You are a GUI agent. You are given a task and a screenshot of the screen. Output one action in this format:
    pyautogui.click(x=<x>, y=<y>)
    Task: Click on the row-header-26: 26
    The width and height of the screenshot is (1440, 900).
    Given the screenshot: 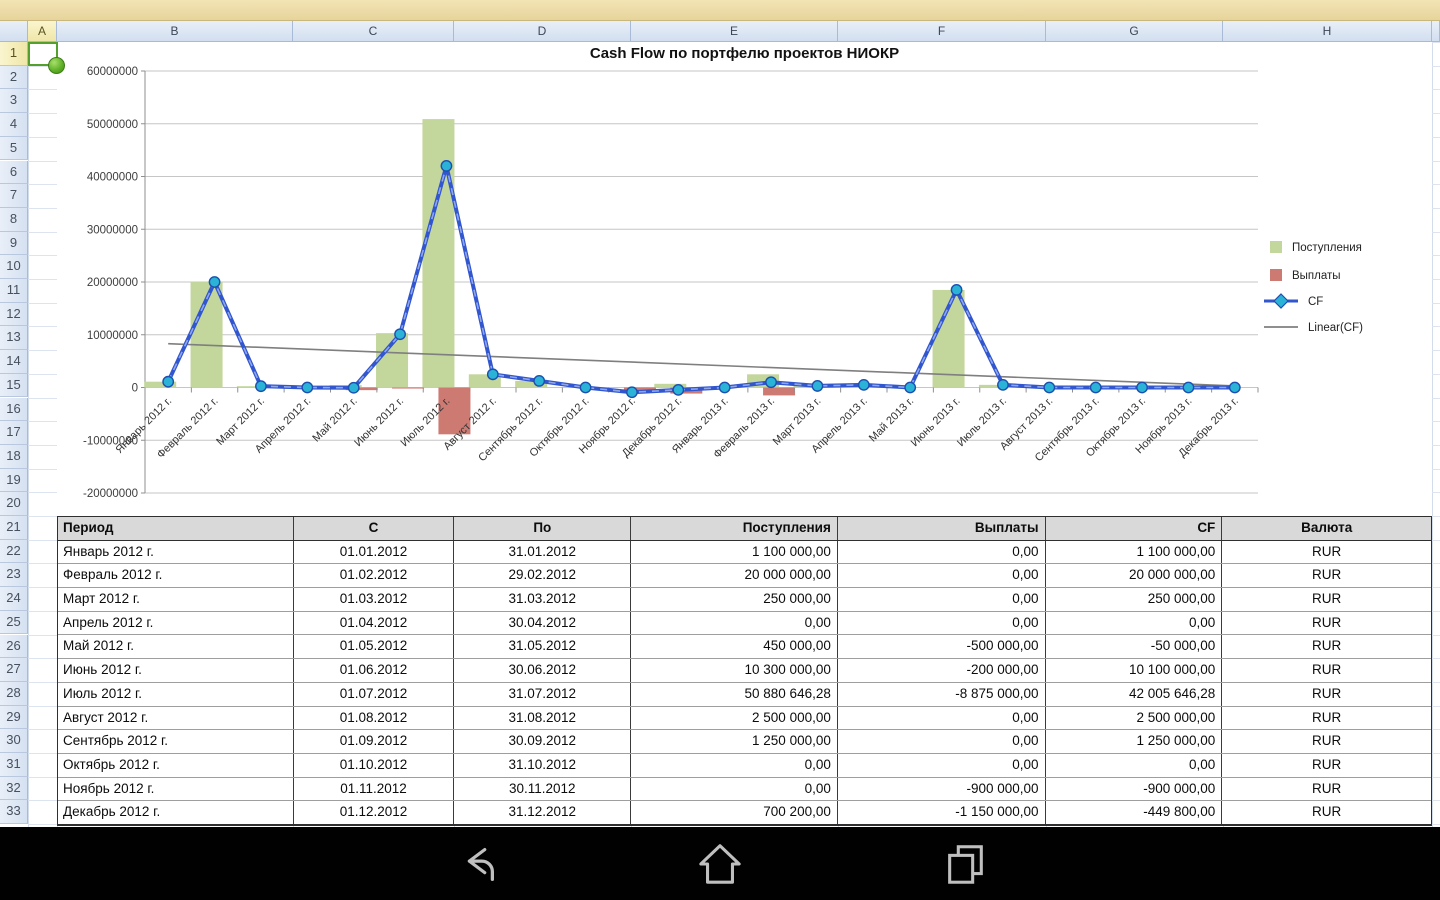 What is the action you would take?
    pyautogui.click(x=14, y=646)
    